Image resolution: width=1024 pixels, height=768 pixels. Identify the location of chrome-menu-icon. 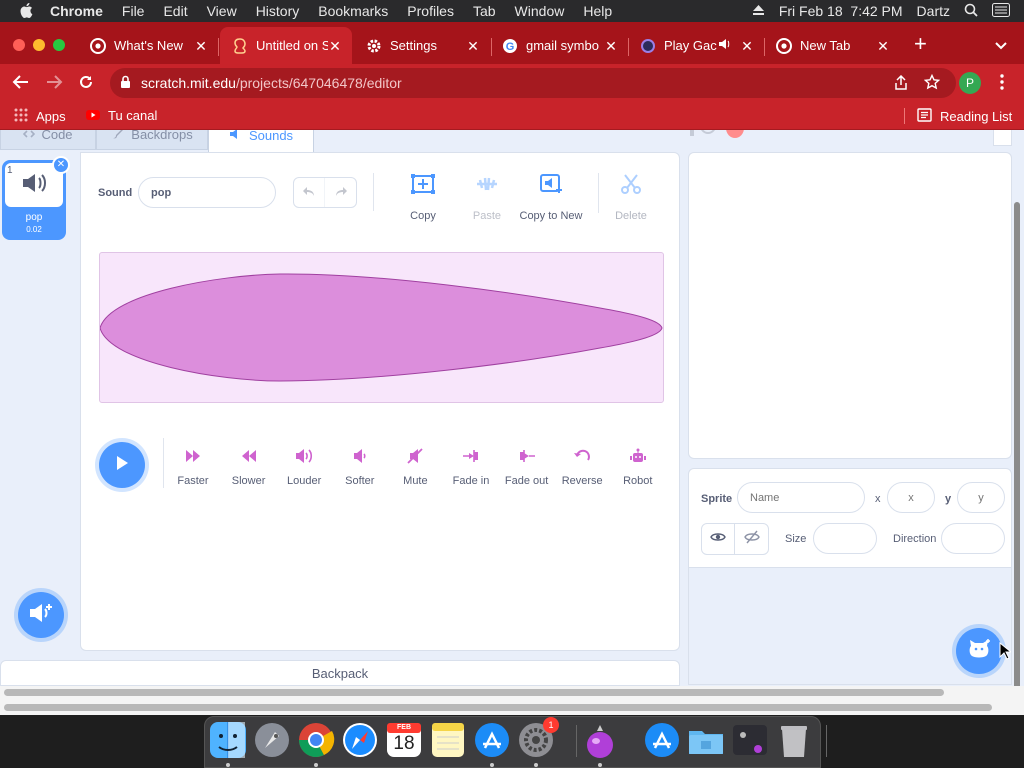
(1002, 84).